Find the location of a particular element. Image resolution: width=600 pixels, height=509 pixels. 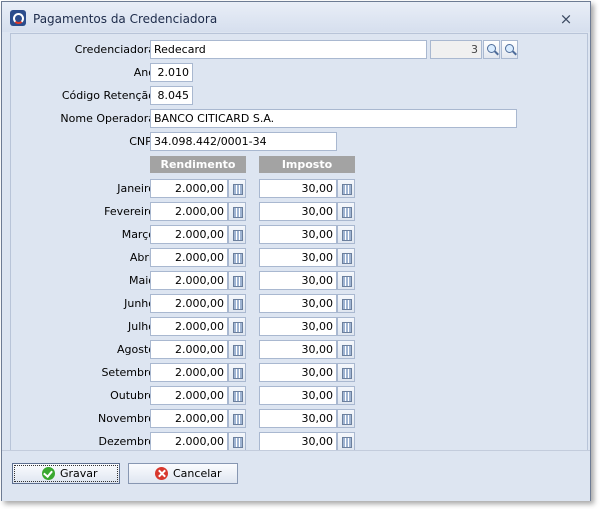

codigo-retencao-label: Código Retenção is located at coordinates (108, 95).